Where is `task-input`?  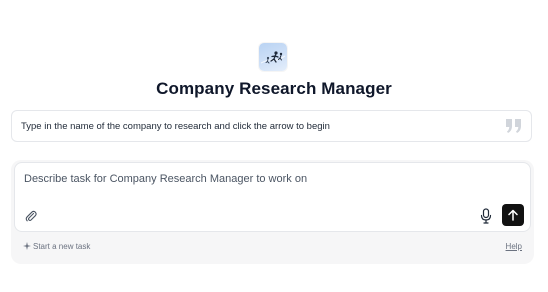
task-input is located at coordinates (254, 179).